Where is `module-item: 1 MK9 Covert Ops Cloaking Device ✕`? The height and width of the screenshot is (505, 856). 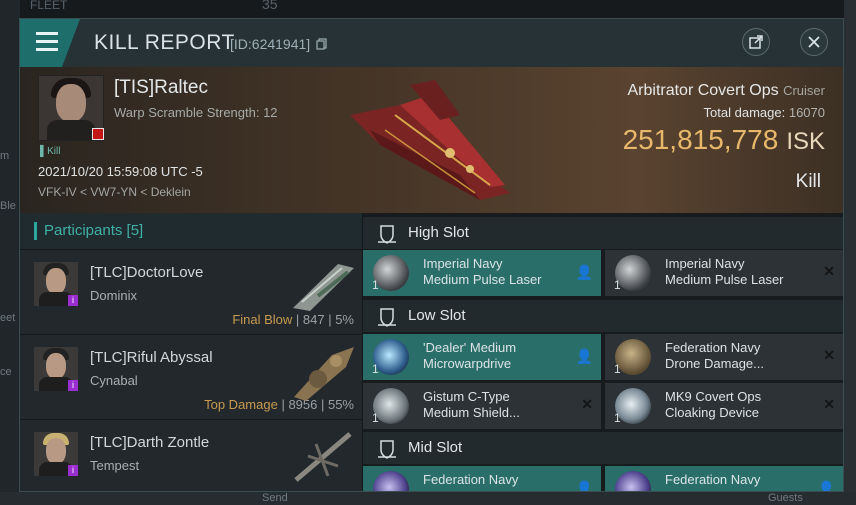
module-item: 1 MK9 Covert Ops Cloaking Device ✕ is located at coordinates (724, 406).